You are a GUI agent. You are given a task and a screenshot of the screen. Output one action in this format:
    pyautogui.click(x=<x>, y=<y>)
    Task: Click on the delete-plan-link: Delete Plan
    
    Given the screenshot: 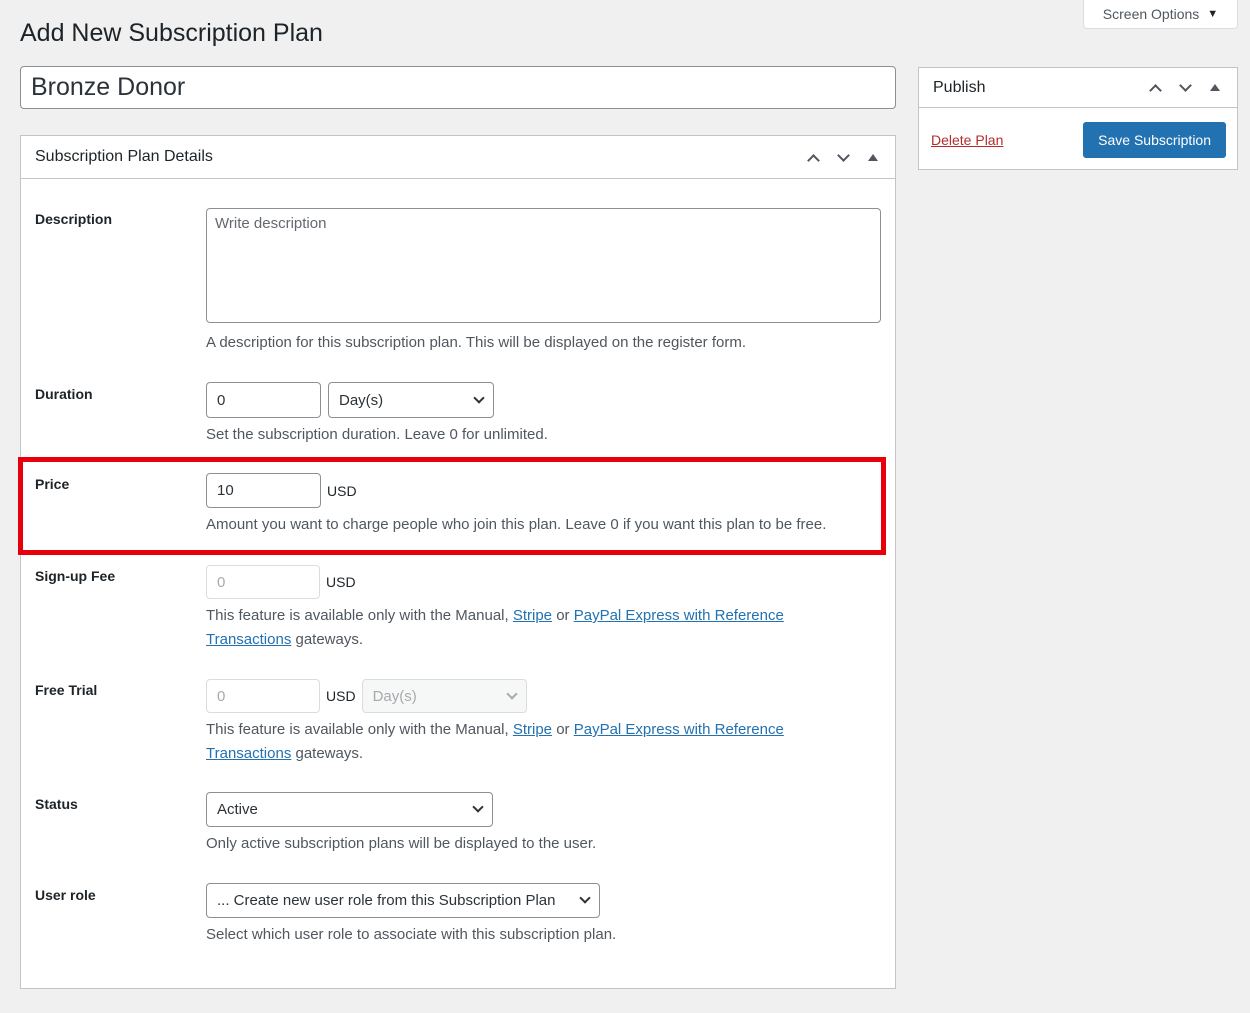 What is the action you would take?
    pyautogui.click(x=967, y=140)
    